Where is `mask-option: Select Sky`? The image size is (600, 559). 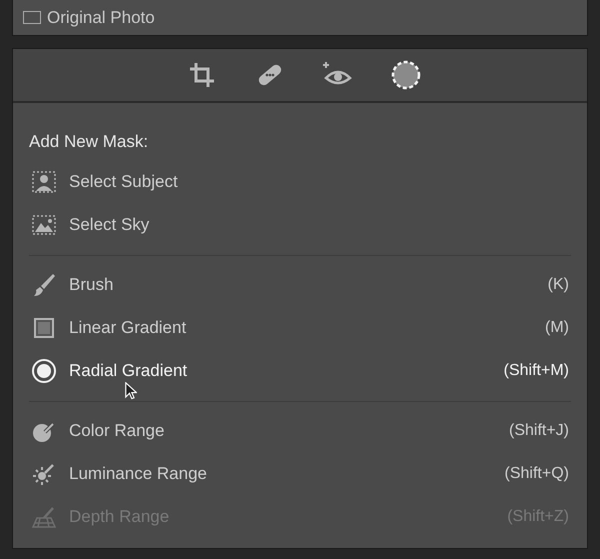
mask-option: Select Sky is located at coordinates (300, 225).